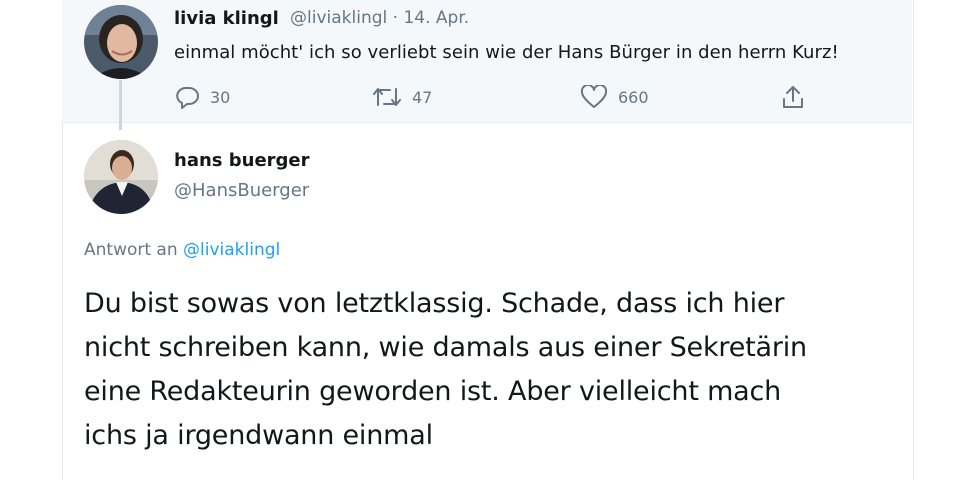  What do you see at coordinates (220, 97) in the screenshot?
I see `reply-count: 30` at bounding box center [220, 97].